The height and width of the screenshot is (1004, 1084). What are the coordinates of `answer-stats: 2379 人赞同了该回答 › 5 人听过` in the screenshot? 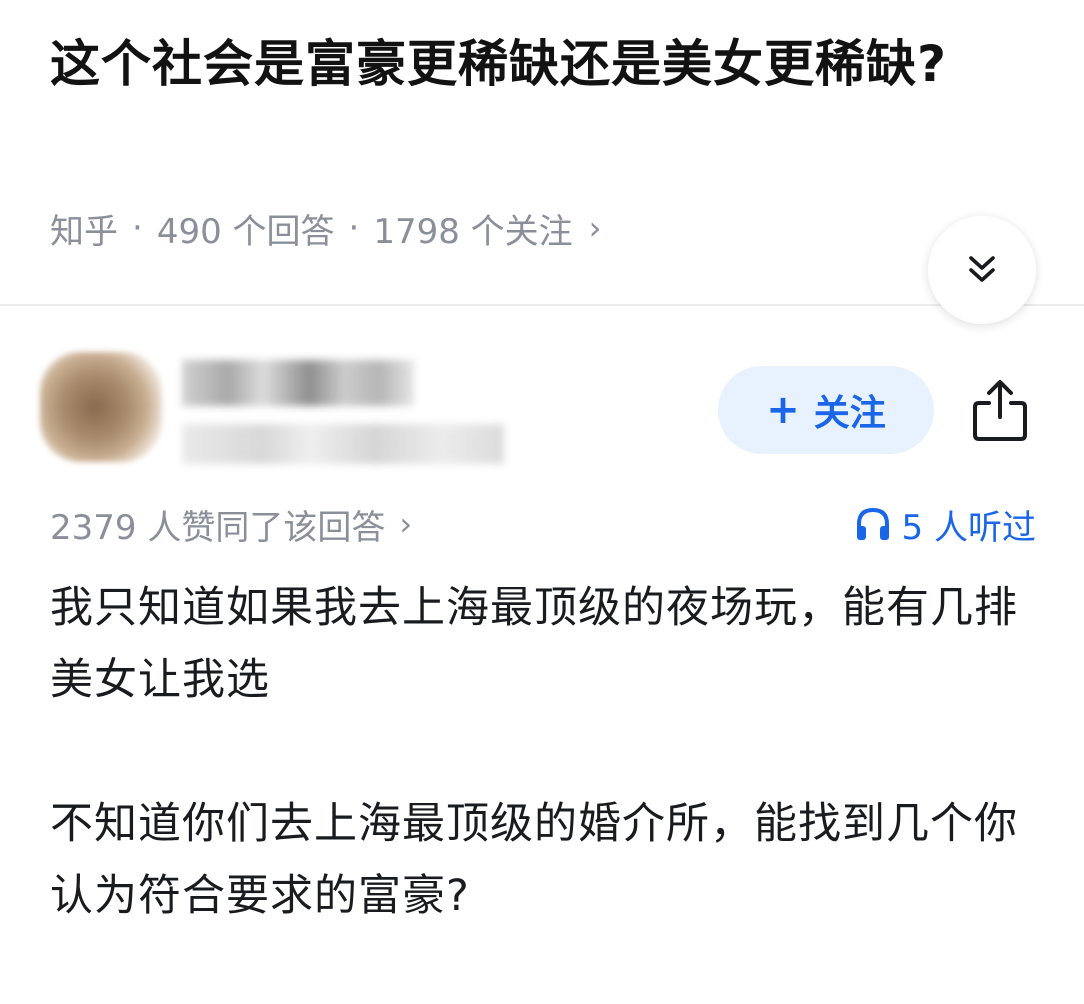 It's located at (543, 524).